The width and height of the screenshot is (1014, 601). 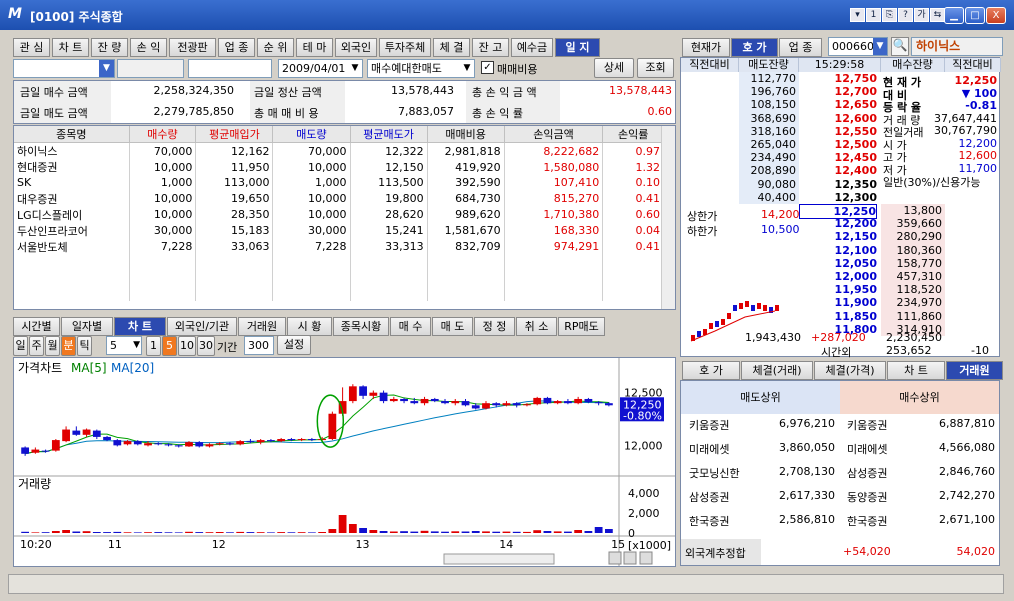 I want to click on bid-price: 12,050, so click(x=838, y=263).